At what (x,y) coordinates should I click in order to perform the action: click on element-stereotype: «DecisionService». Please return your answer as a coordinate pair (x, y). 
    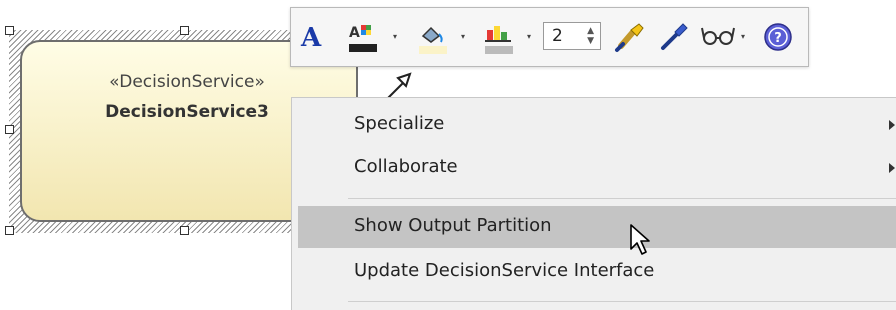
    Looking at the image, I should click on (187, 82).